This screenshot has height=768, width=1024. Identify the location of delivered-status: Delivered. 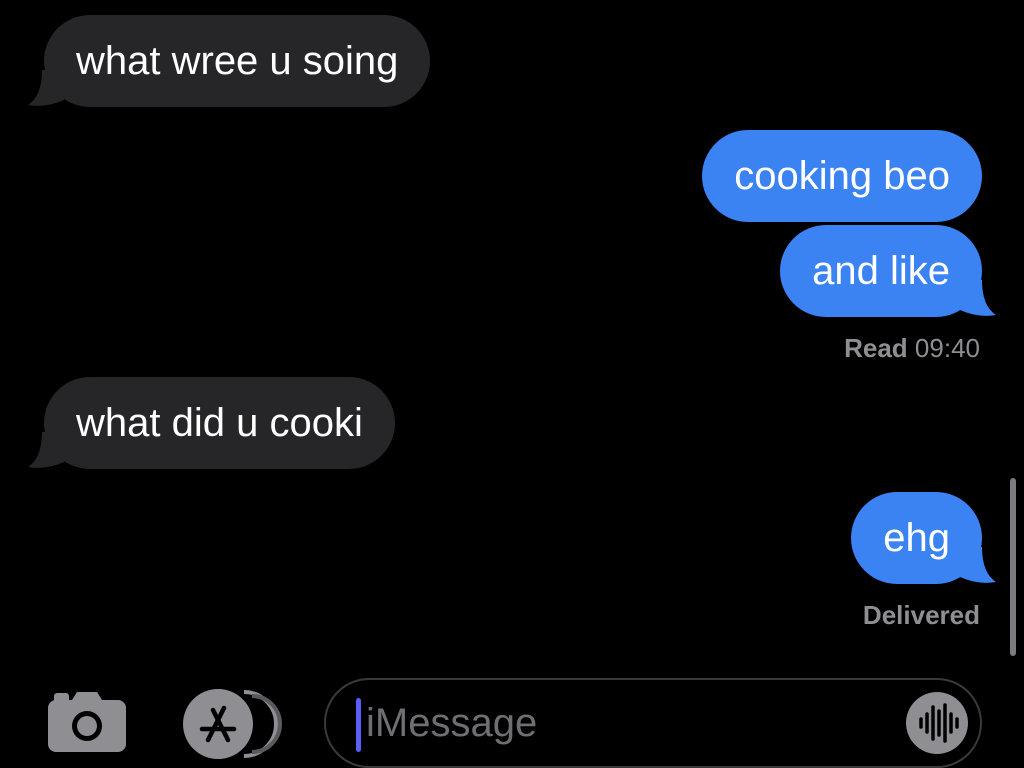
(921, 615).